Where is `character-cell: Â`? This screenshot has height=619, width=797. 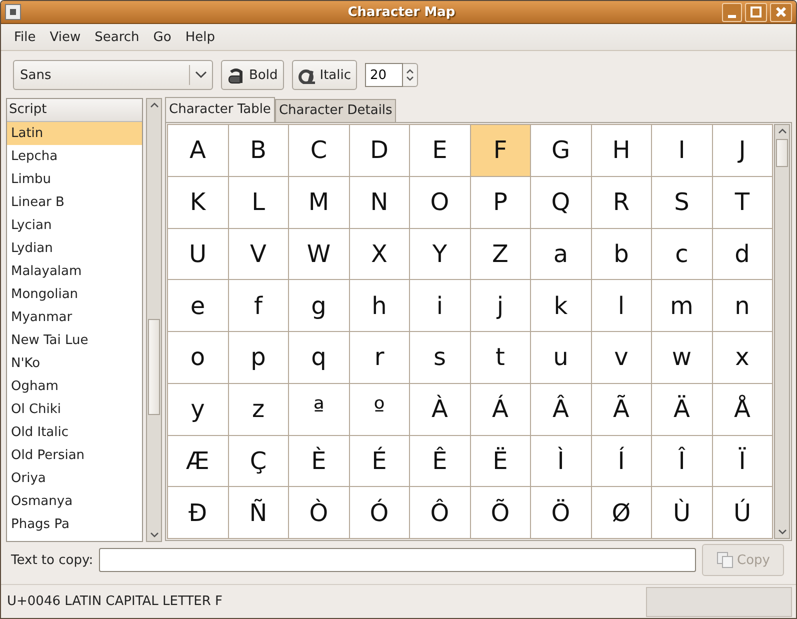 character-cell: Â is located at coordinates (560, 409).